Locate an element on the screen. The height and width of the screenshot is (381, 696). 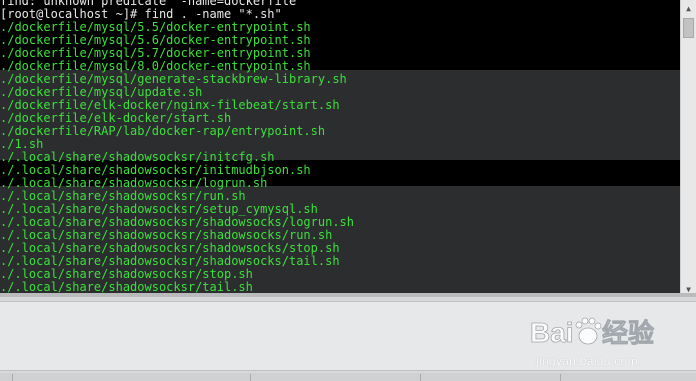
baidu-jingyan-watermark: Bai 经验 jingyan.baidu.com is located at coordinates (603, 343).